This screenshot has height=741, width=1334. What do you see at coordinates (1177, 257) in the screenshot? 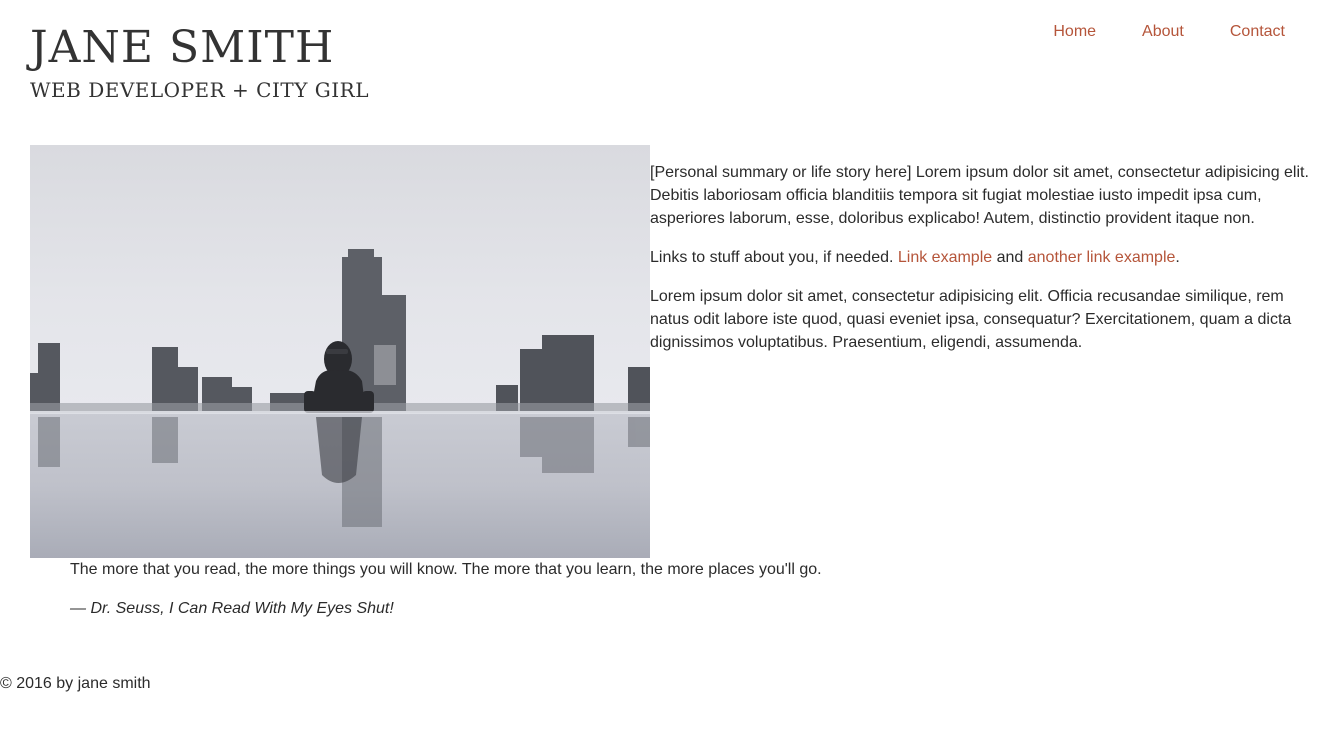
I see `links-end-text: .` at bounding box center [1177, 257].